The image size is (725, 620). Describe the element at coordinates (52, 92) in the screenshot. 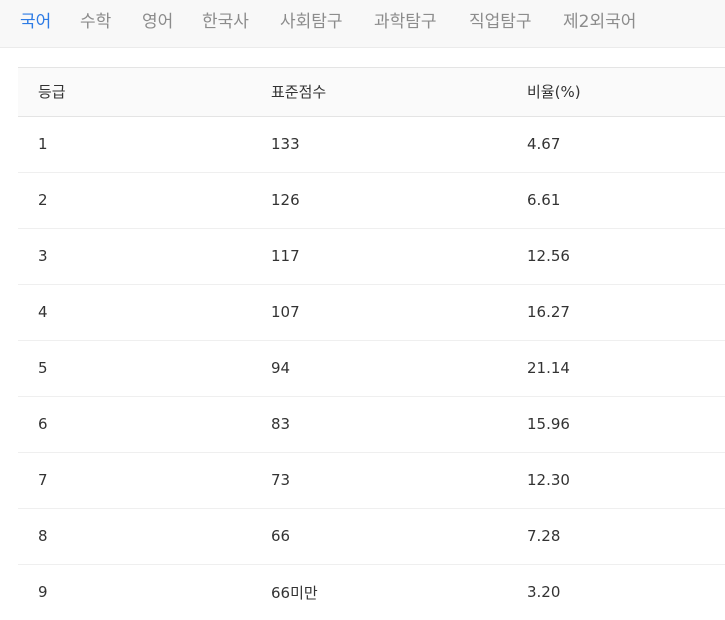

I see `header-grade: 등급` at that location.